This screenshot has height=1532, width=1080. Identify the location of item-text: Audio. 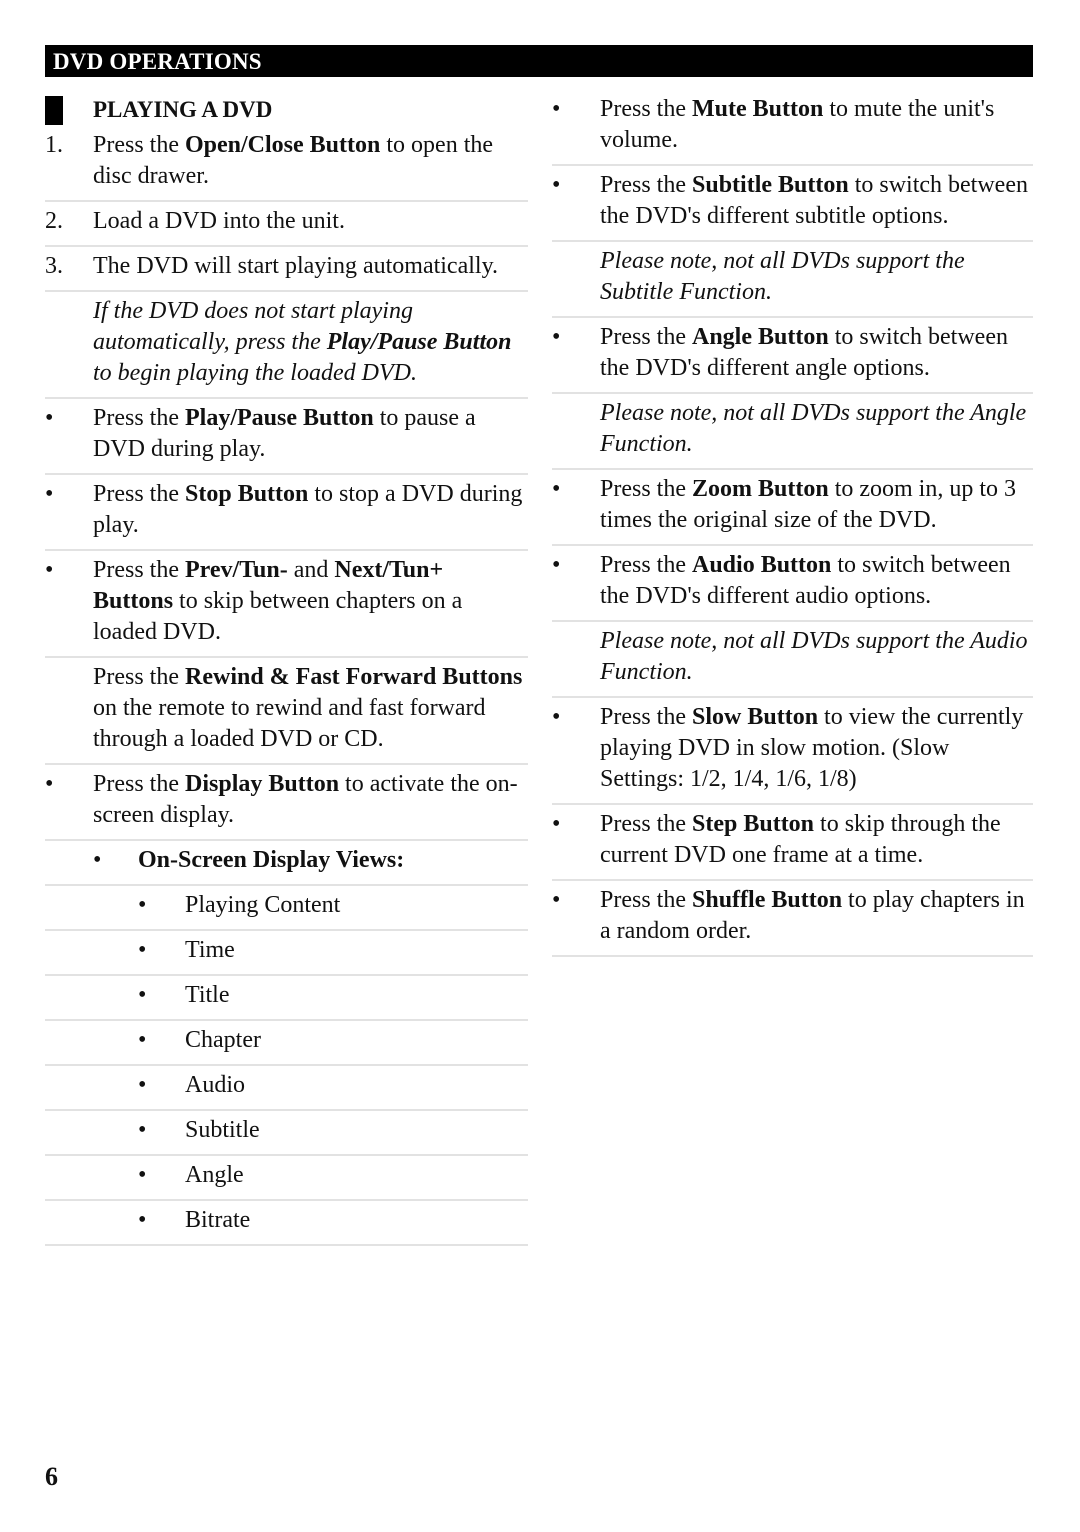
(356, 1085).